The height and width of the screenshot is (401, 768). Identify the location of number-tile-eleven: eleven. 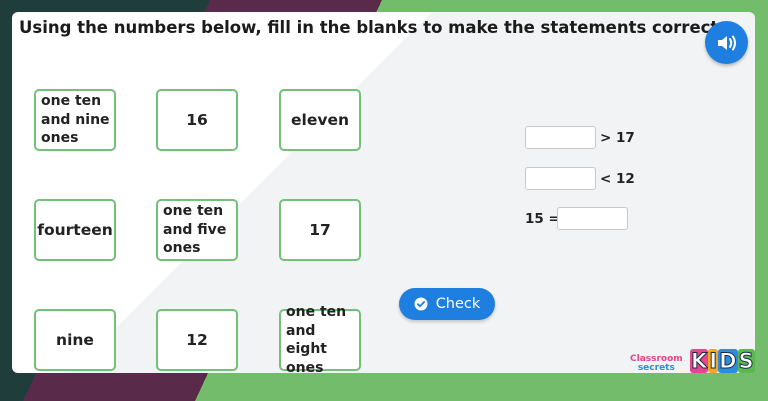
(320, 120).